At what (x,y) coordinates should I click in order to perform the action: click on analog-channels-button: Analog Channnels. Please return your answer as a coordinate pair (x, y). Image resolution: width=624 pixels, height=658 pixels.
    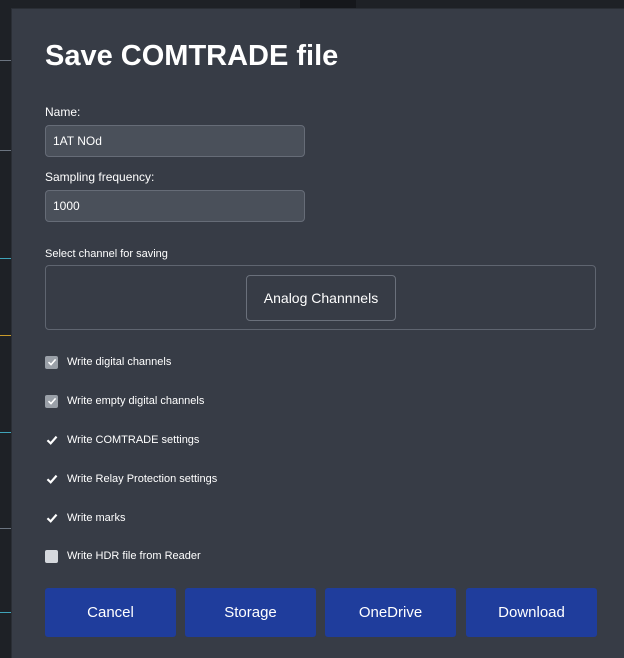
    Looking at the image, I should click on (321, 298).